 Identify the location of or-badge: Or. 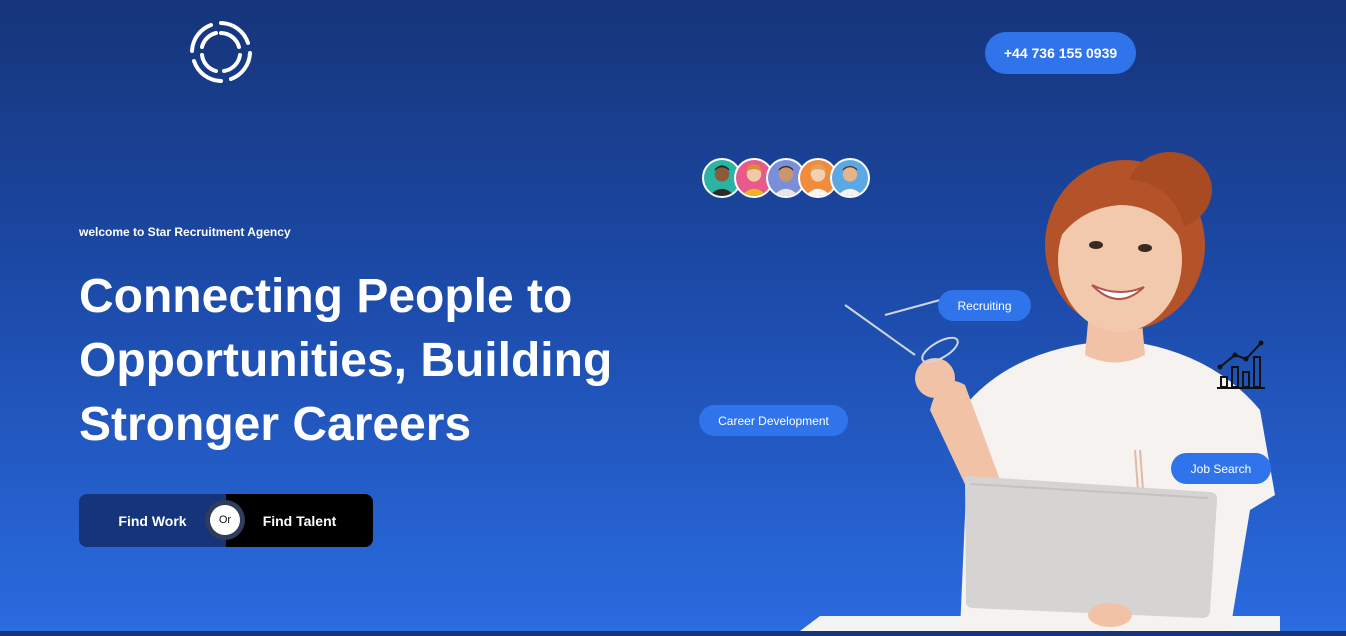
(225, 520).